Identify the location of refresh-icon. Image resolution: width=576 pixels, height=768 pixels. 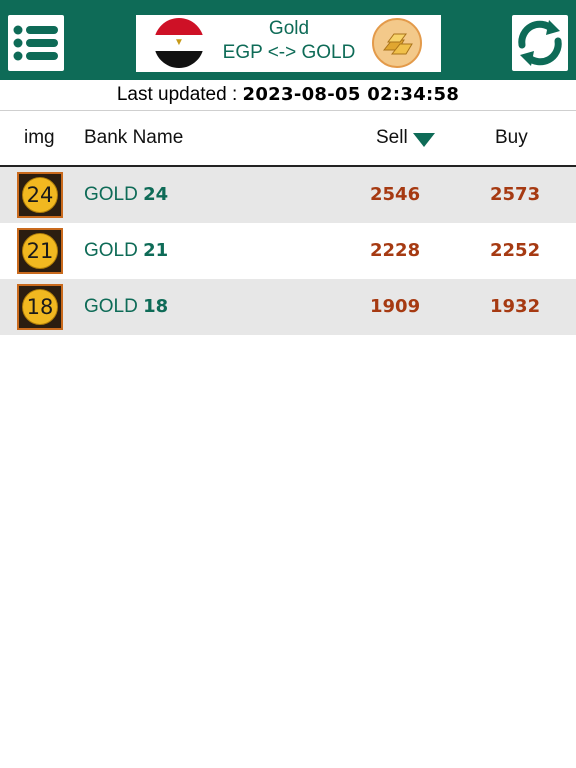
(540, 43).